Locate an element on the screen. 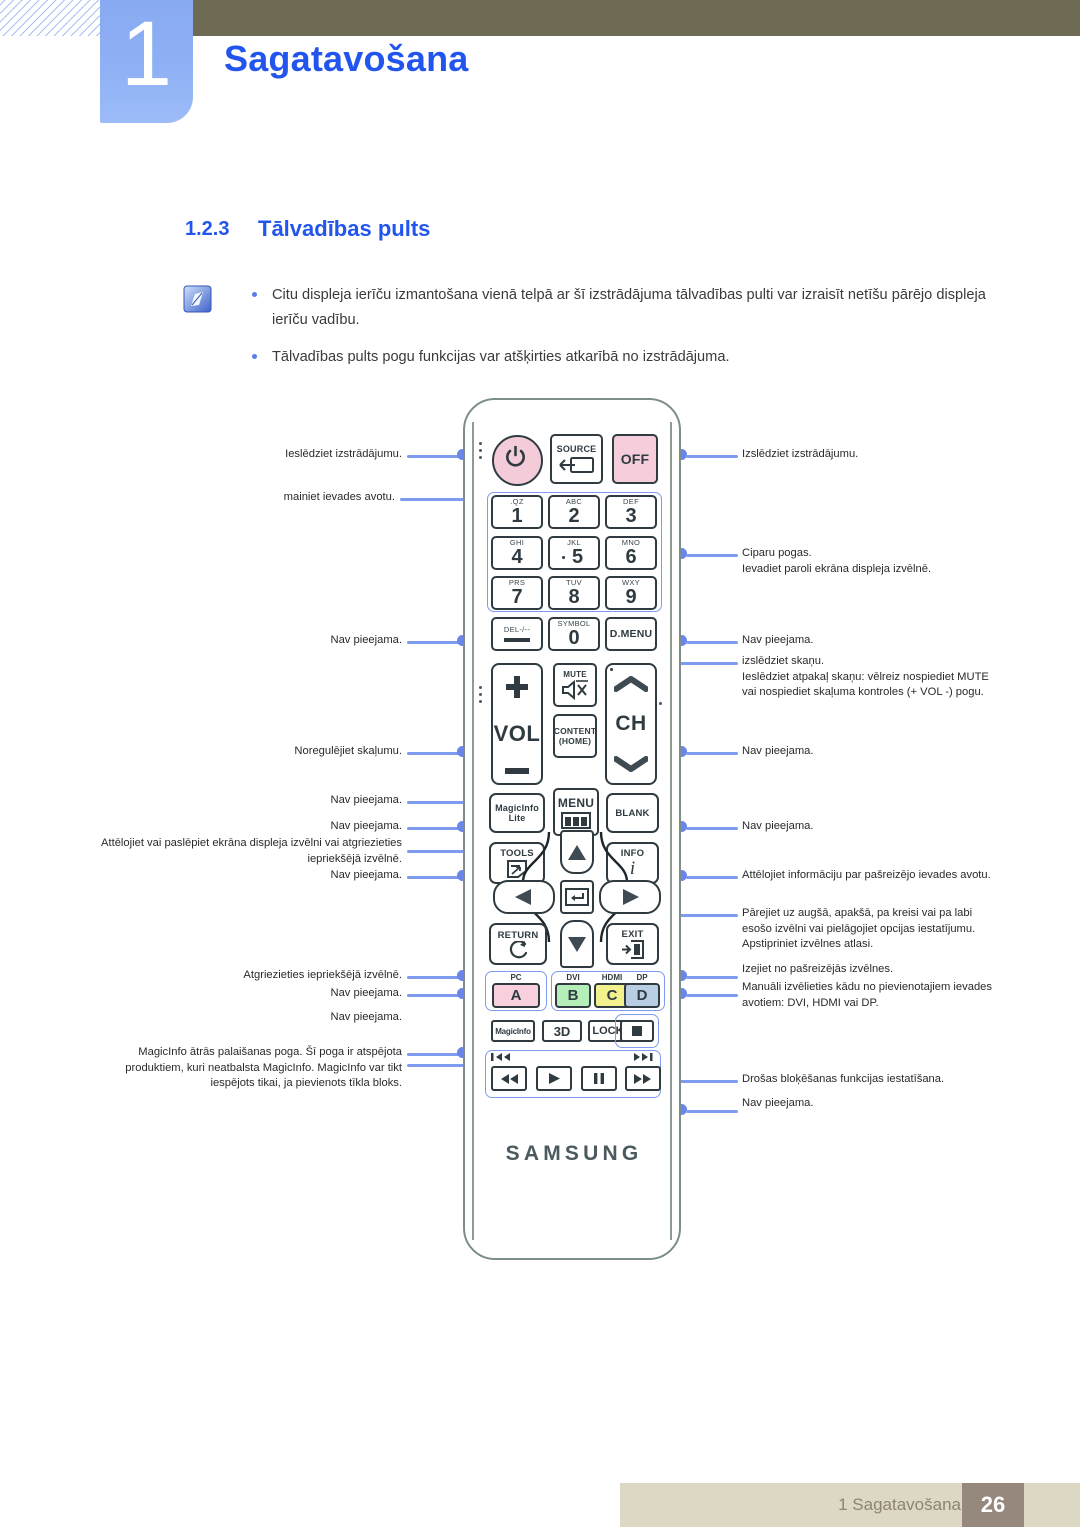 Image resolution: width=1080 pixels, height=1527 pixels. callout-left-na2: Nav pieejama. is located at coordinates (366, 1017).